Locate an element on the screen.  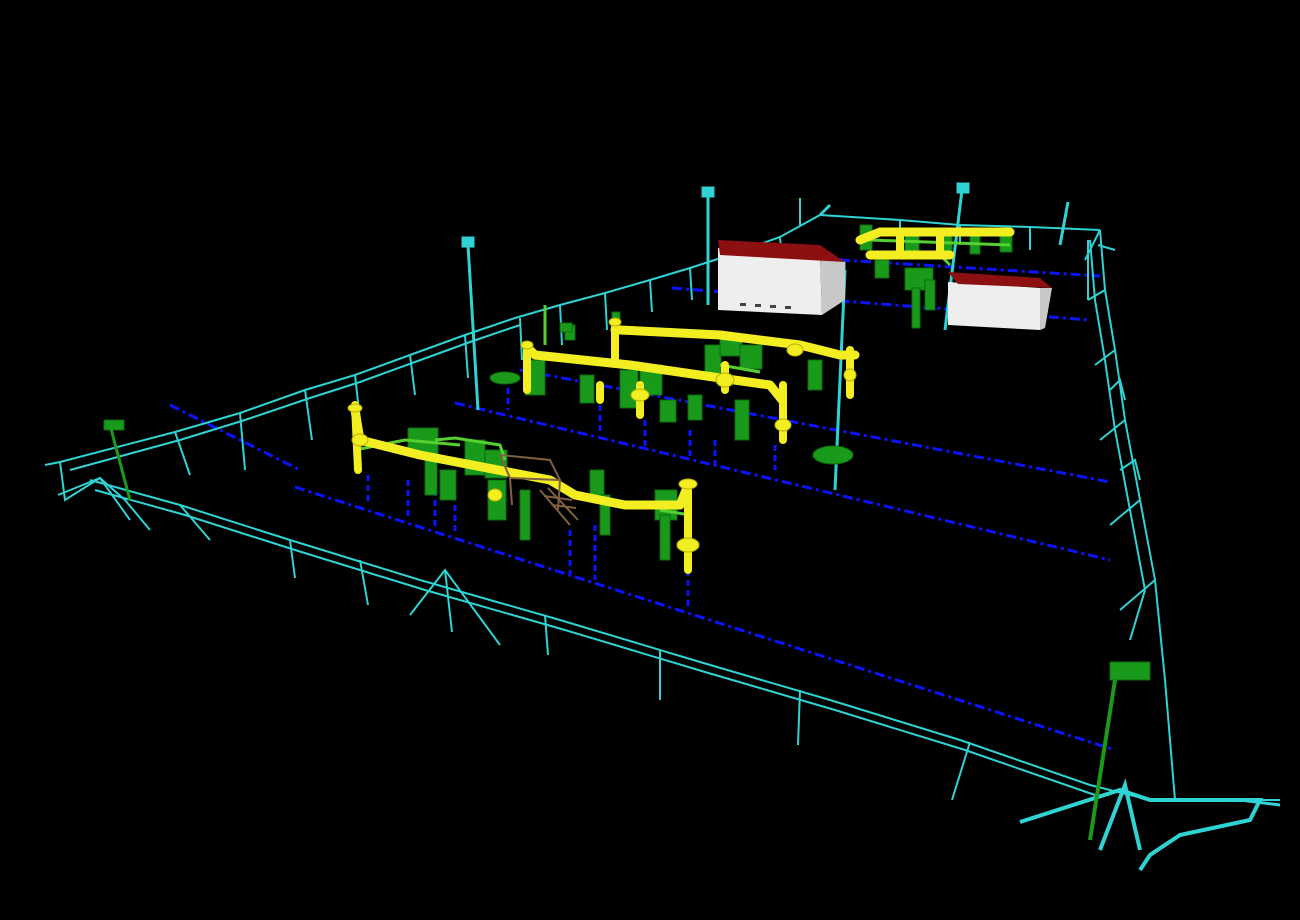
building-right is located at coordinates (1000, 301).